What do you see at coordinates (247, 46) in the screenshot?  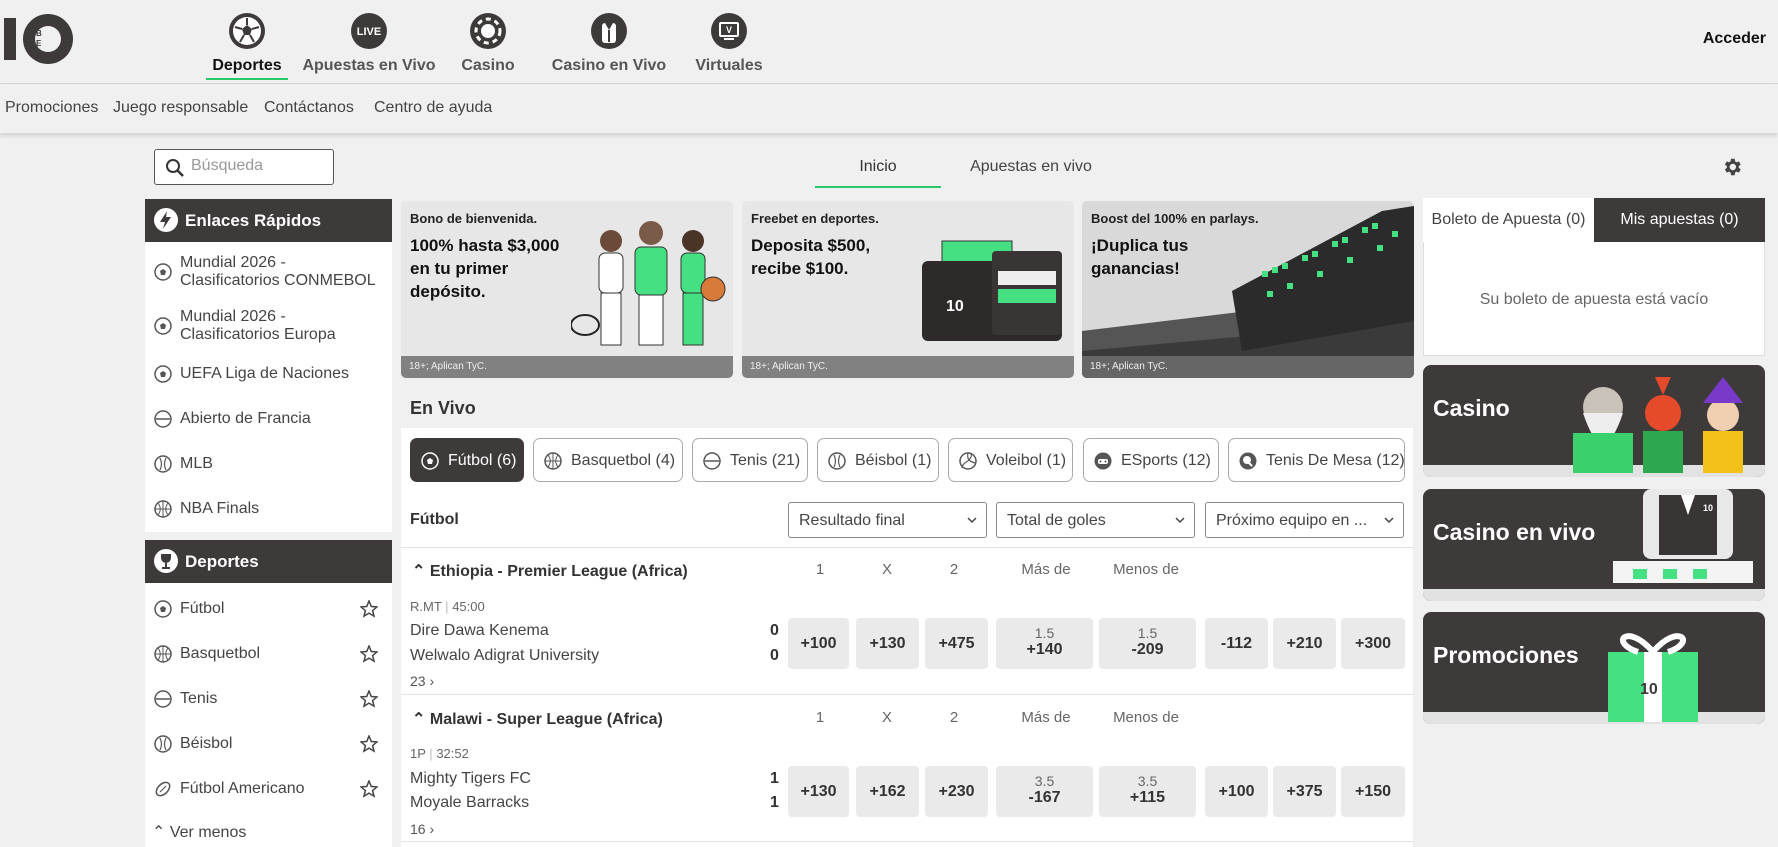 I see `nav-deportes: Deportes` at bounding box center [247, 46].